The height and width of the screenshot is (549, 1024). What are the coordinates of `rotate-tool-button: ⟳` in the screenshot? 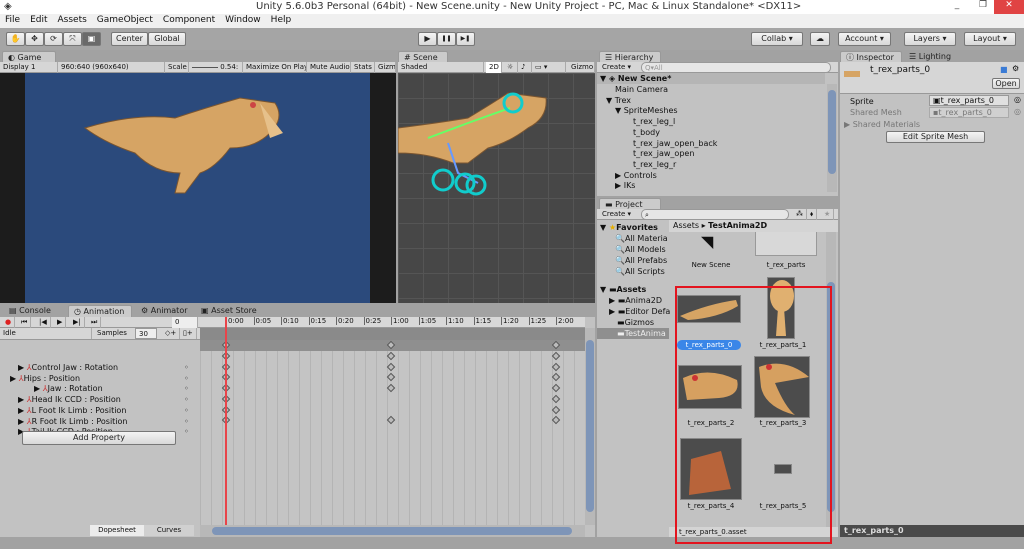 It's located at (53, 39).